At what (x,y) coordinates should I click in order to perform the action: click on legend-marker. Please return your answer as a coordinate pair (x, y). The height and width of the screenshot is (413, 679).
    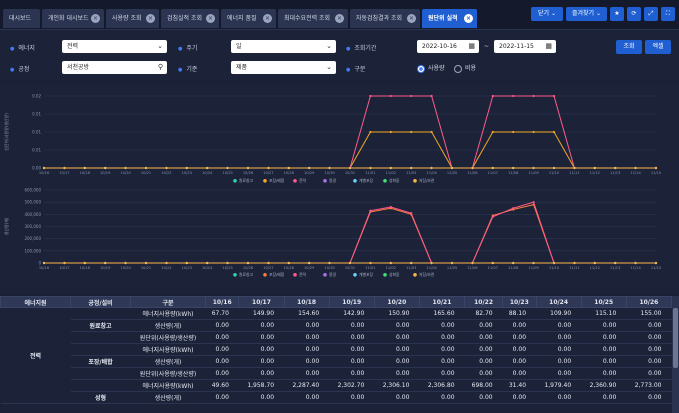
    Looking at the image, I should click on (355, 181).